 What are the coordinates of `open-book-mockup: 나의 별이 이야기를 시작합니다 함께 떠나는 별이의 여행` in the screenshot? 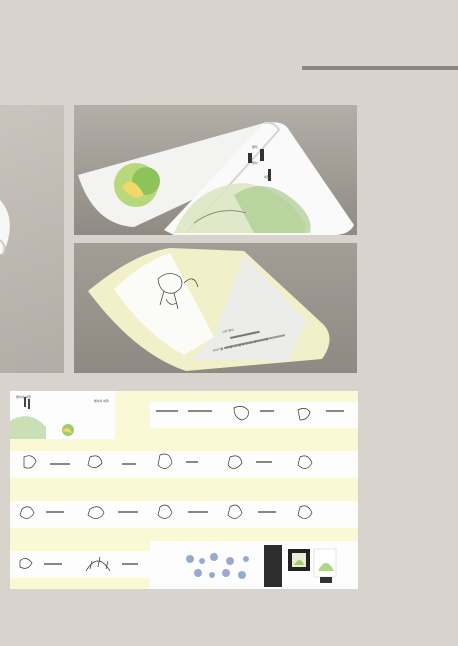 It's located at (215, 308).